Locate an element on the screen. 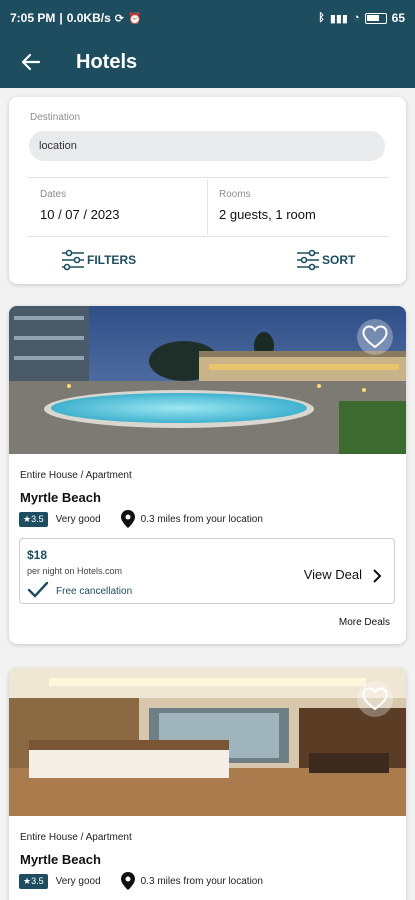 This screenshot has width=415, height=900. status-bar: 7:05 PM | 0.0KB/s ⟳ ⏰ ᛒ ▮▮▮ ◔ 65 is located at coordinates (207, 18).